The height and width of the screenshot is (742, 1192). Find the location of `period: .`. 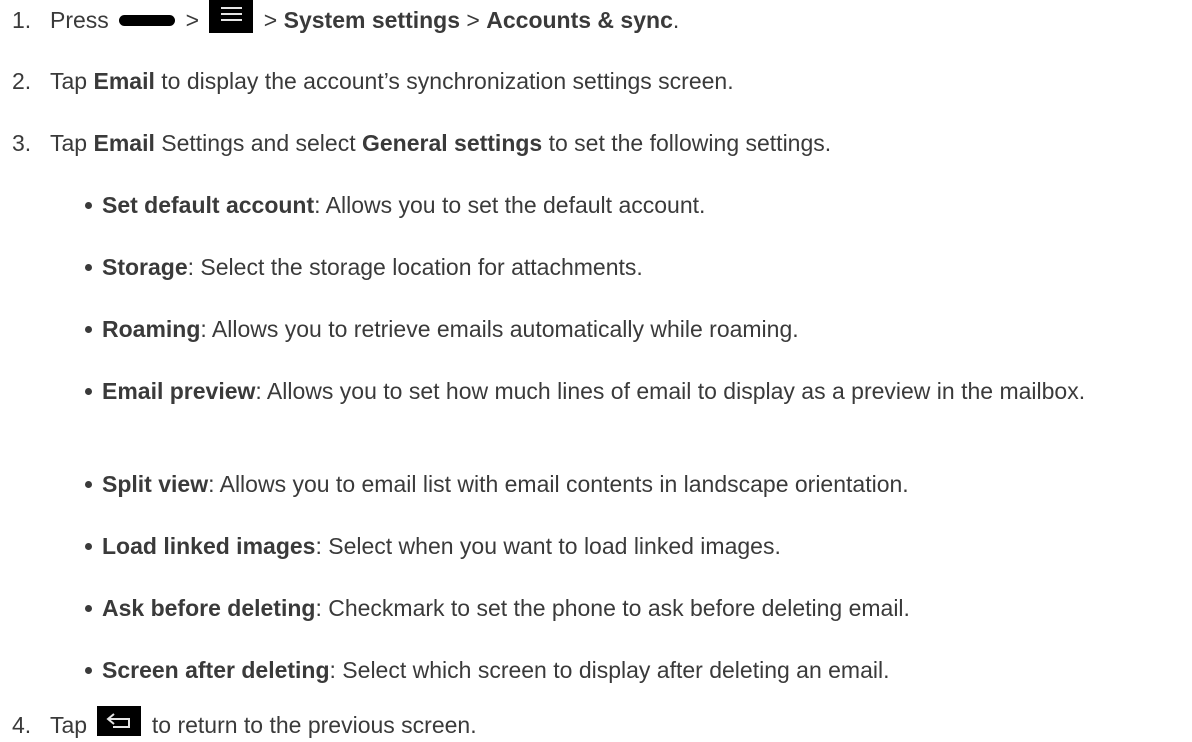

period: . is located at coordinates (676, 20).